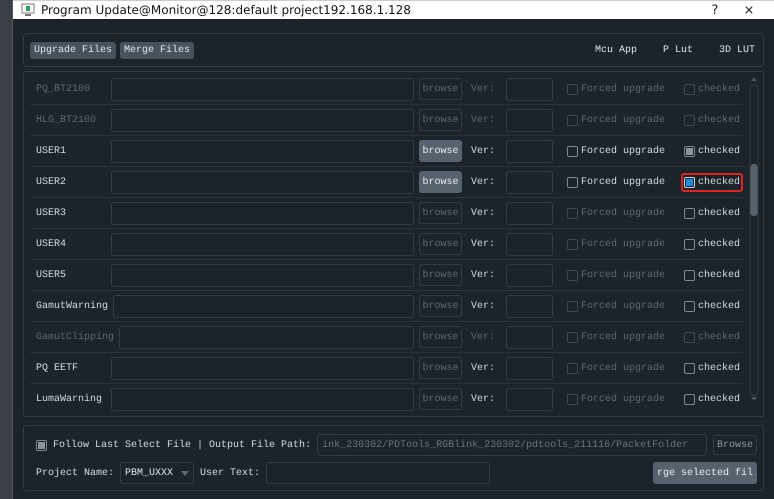 The width and height of the screenshot is (774, 499). Describe the element at coordinates (226, 10) in the screenshot. I see `window-title: Program Update@Monitor@128:default project192.168.1.128` at that location.